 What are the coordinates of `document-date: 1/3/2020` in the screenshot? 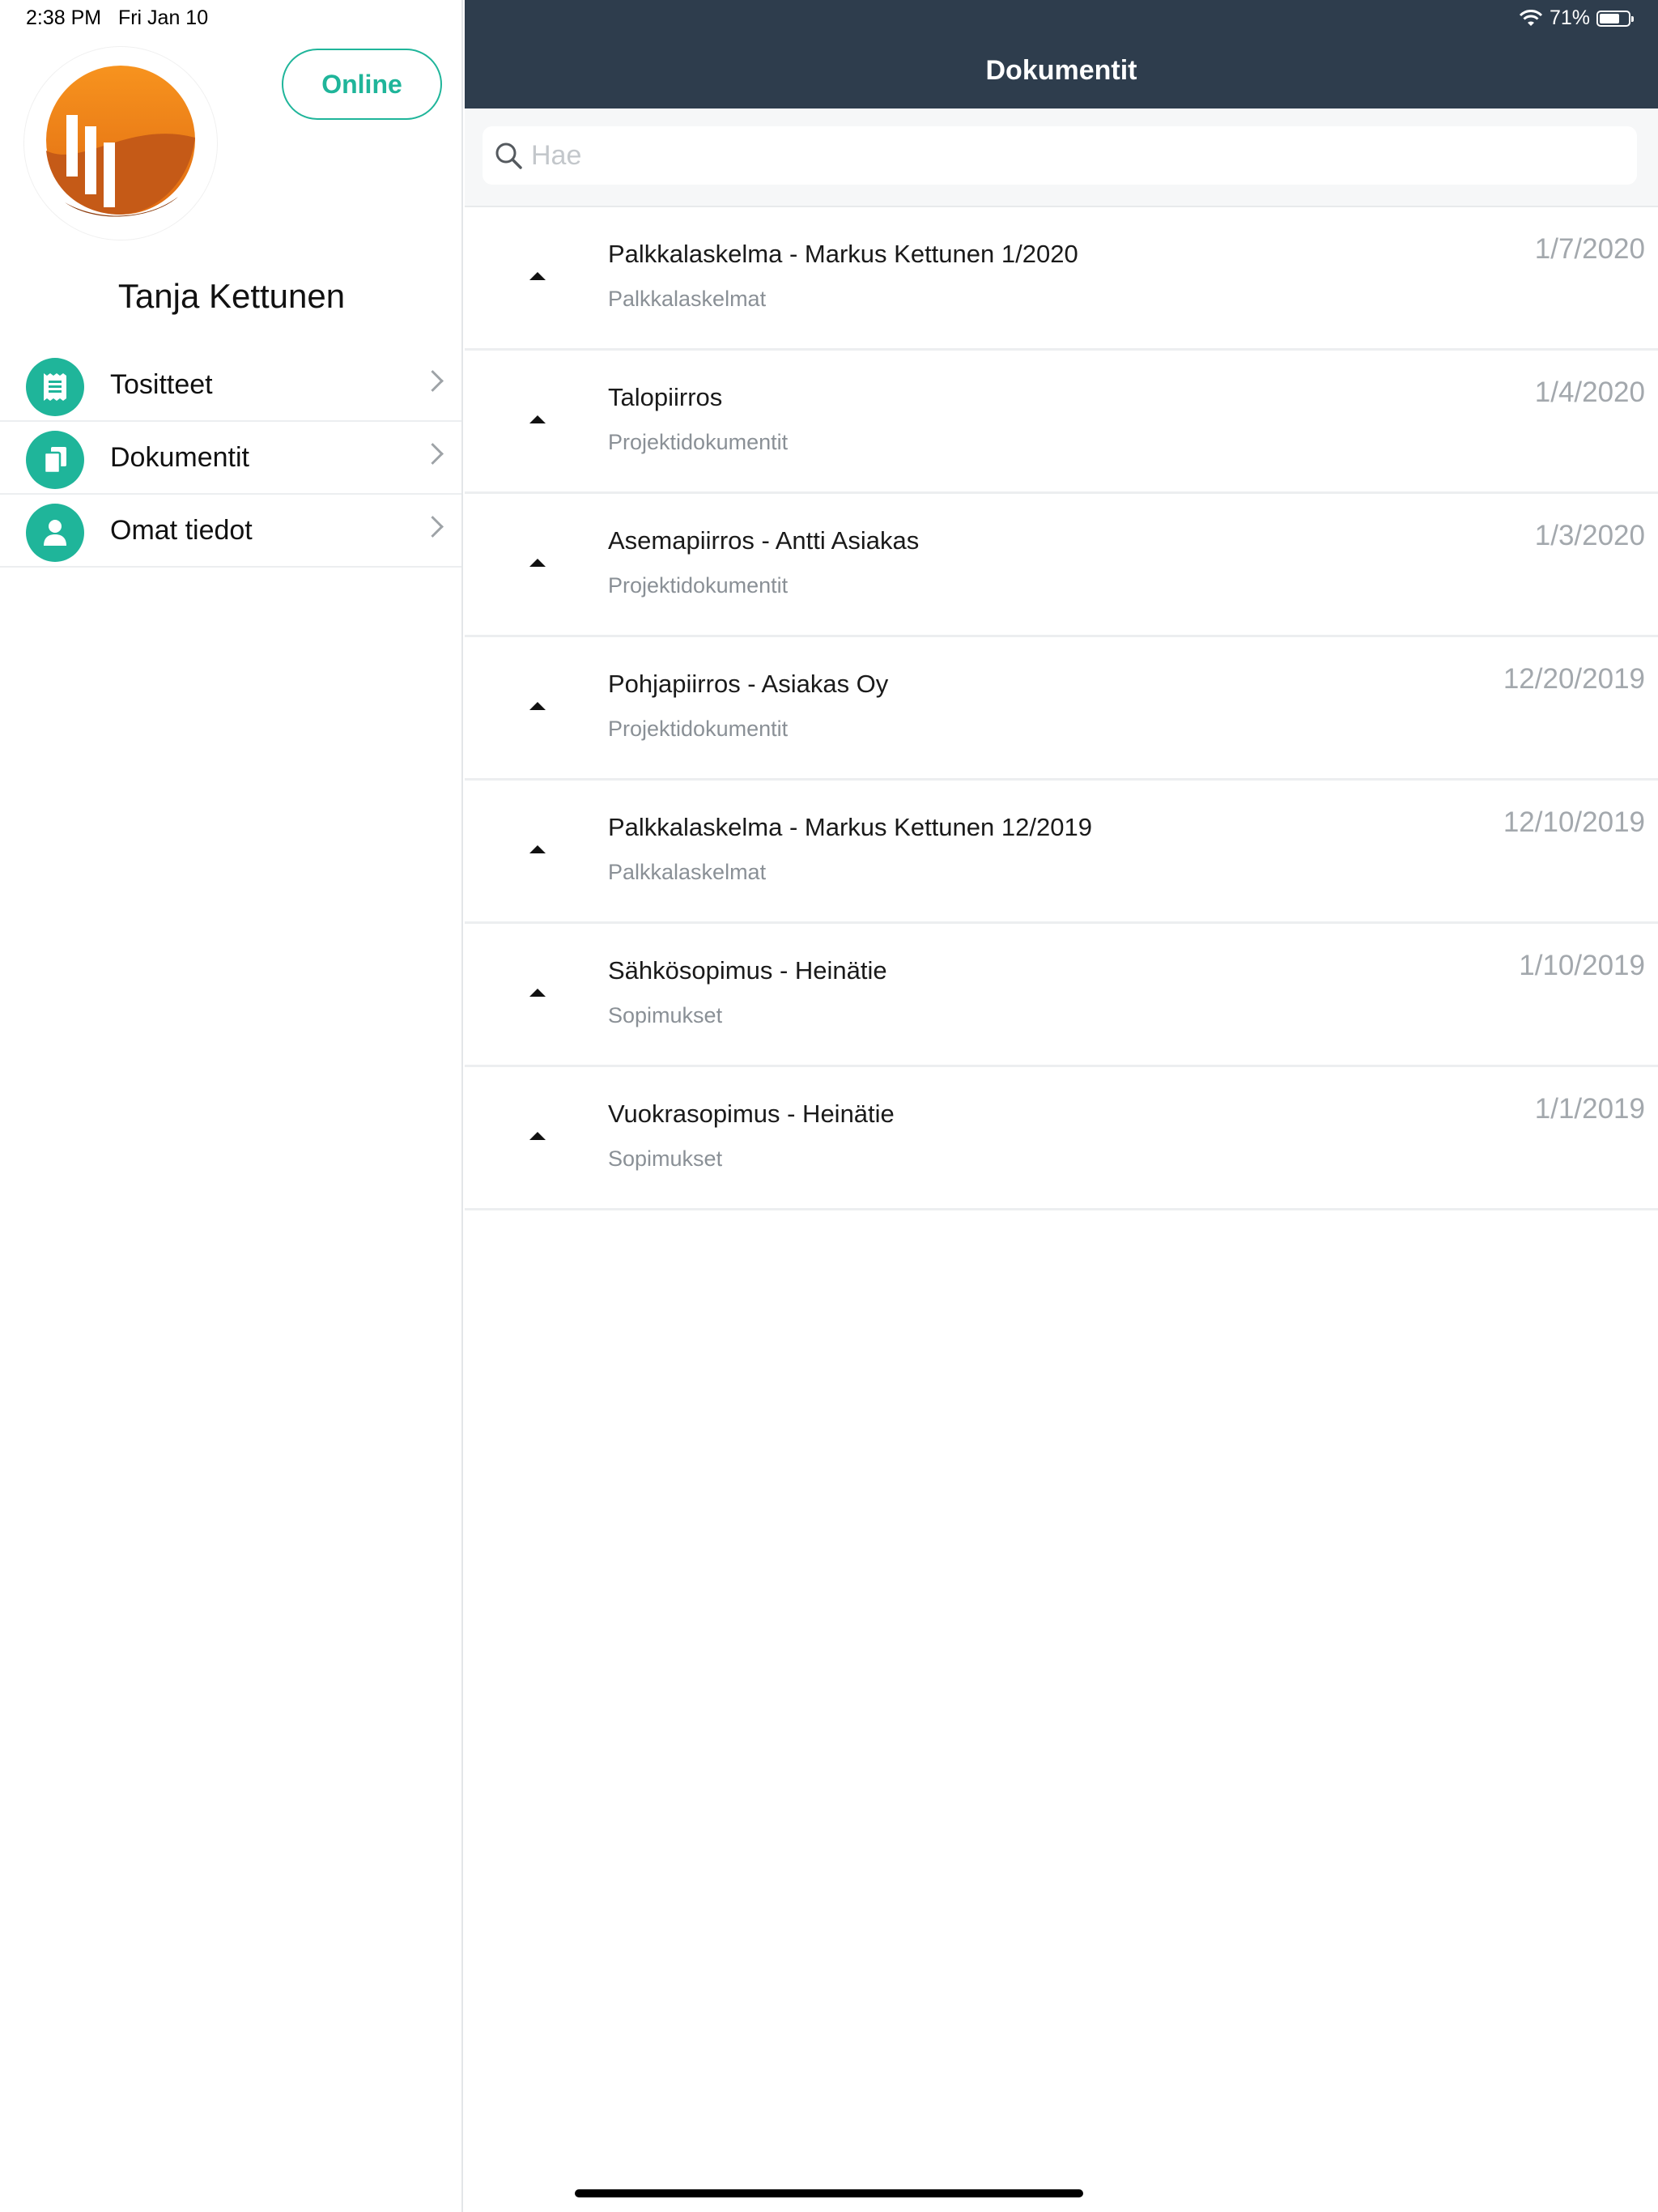 It's located at (1589, 535).